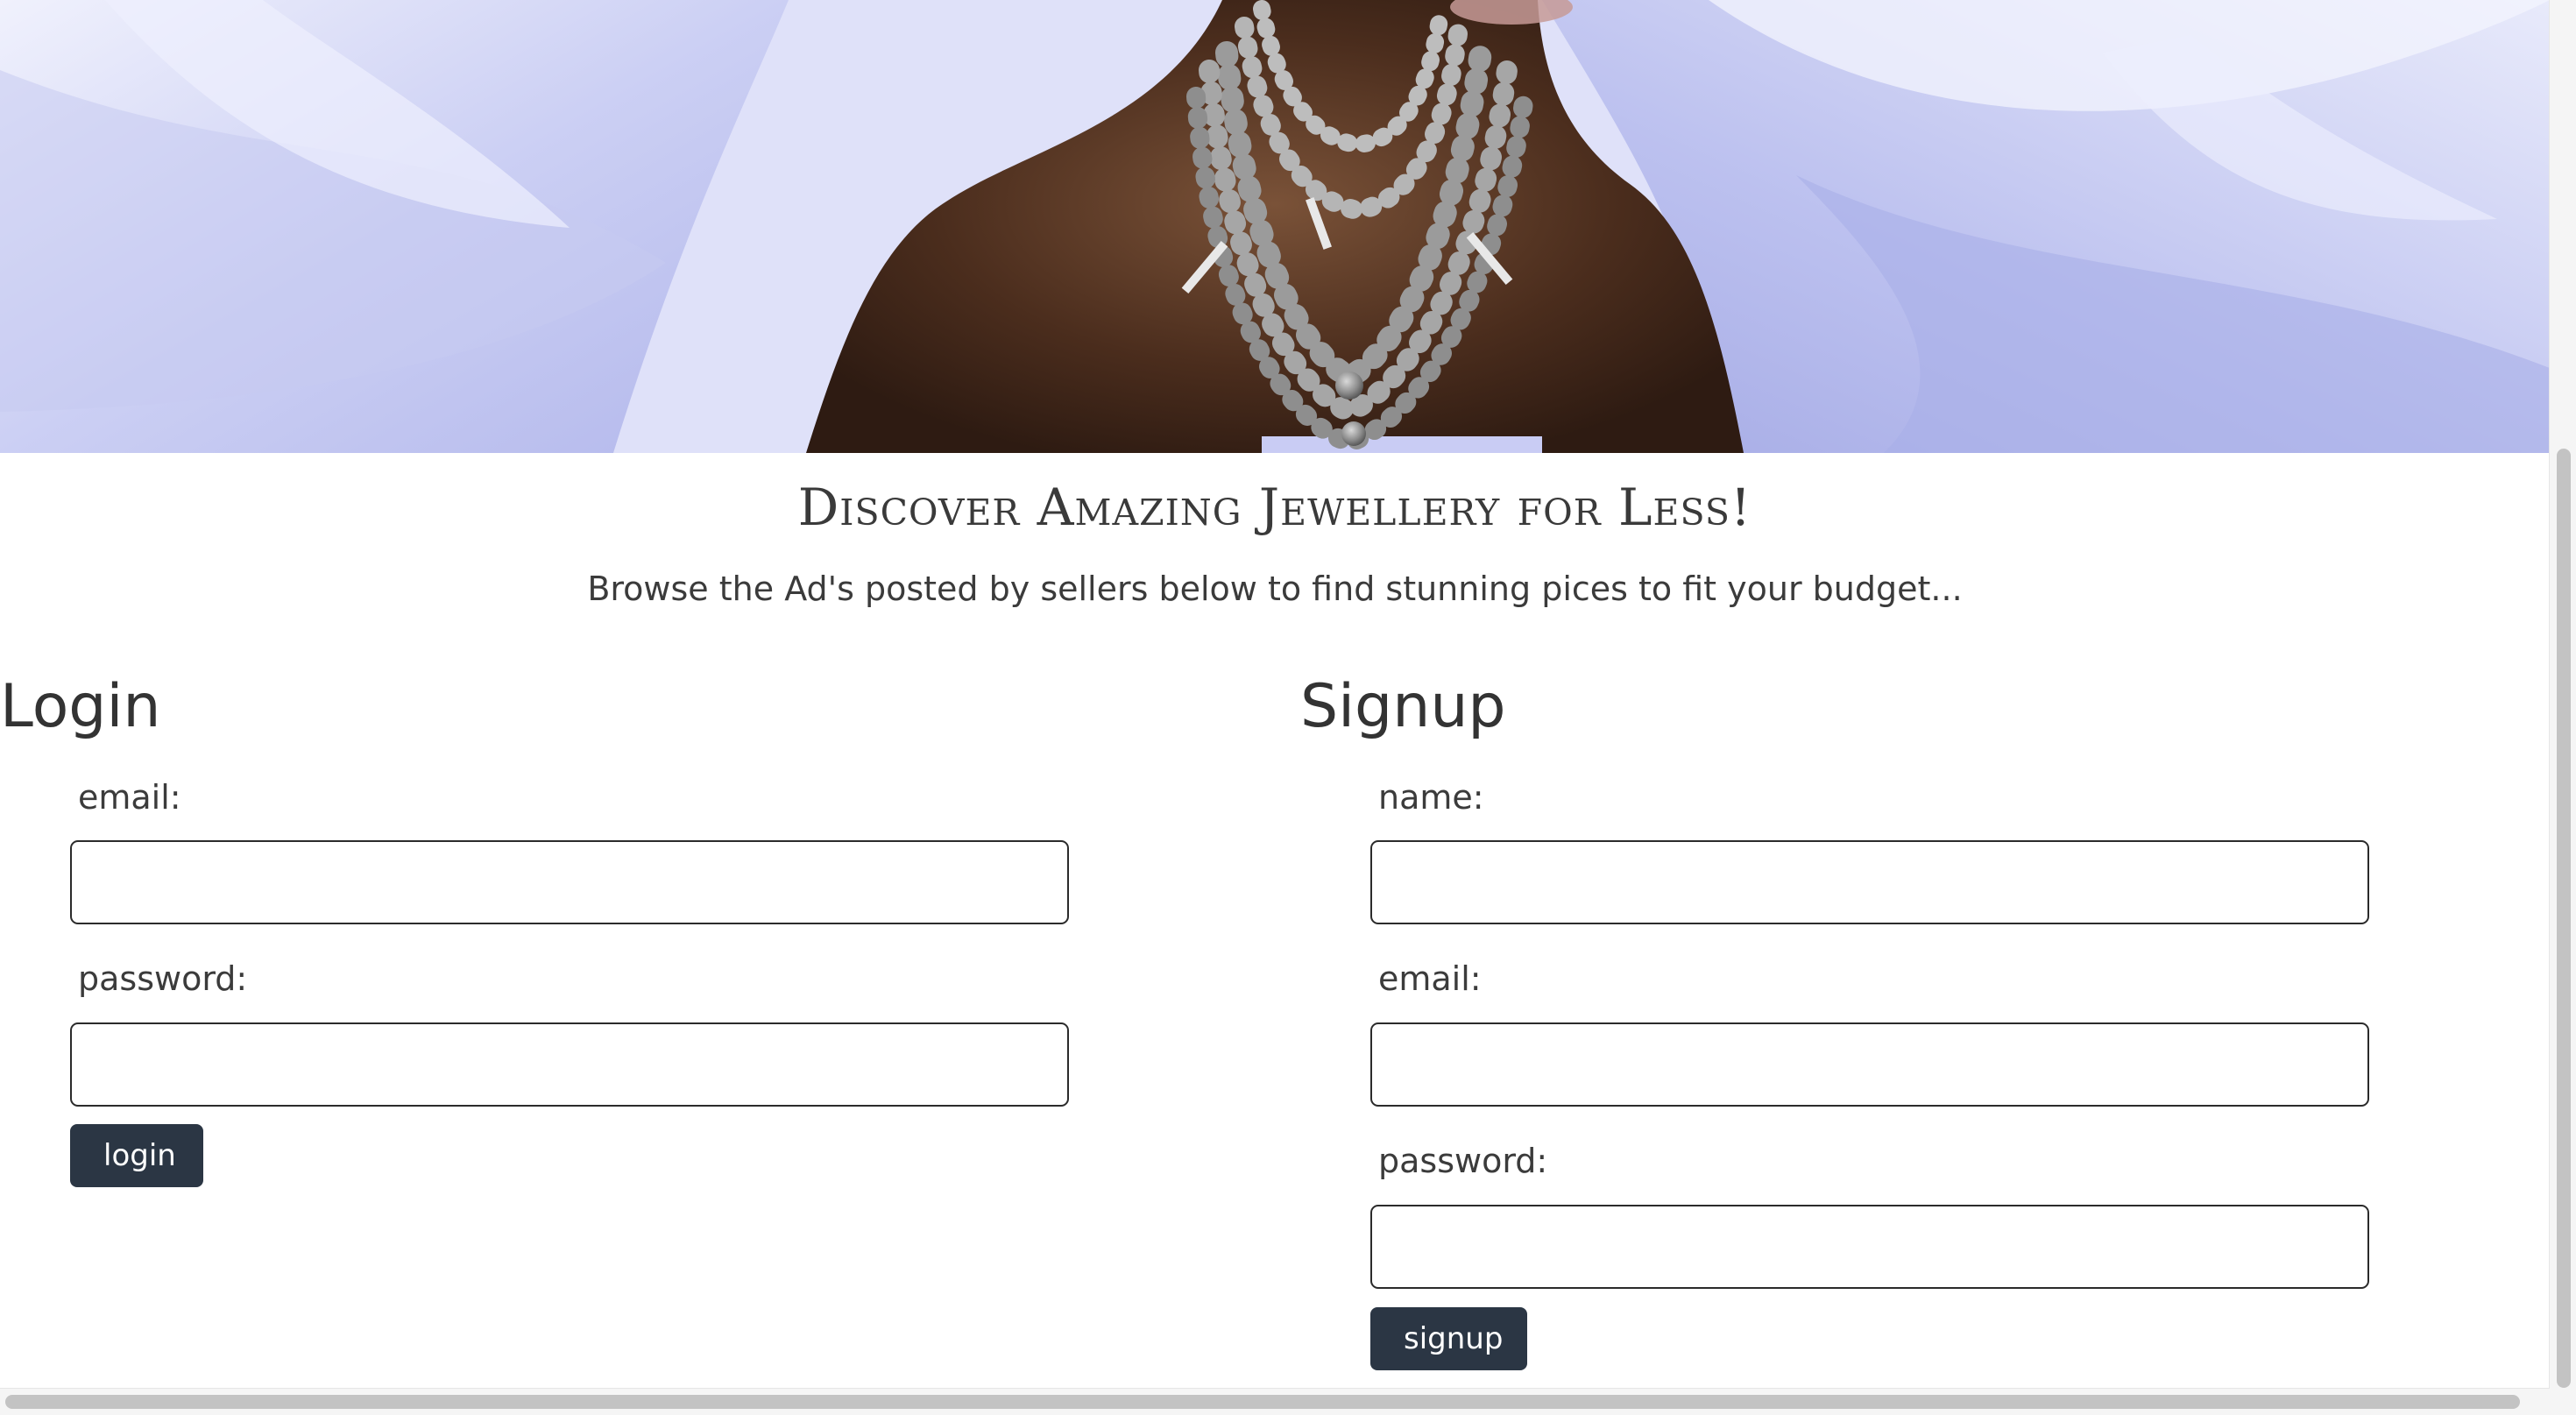 Image resolution: width=2576 pixels, height=1415 pixels. Describe the element at coordinates (1869, 882) in the screenshot. I see `signup-name-input` at that location.